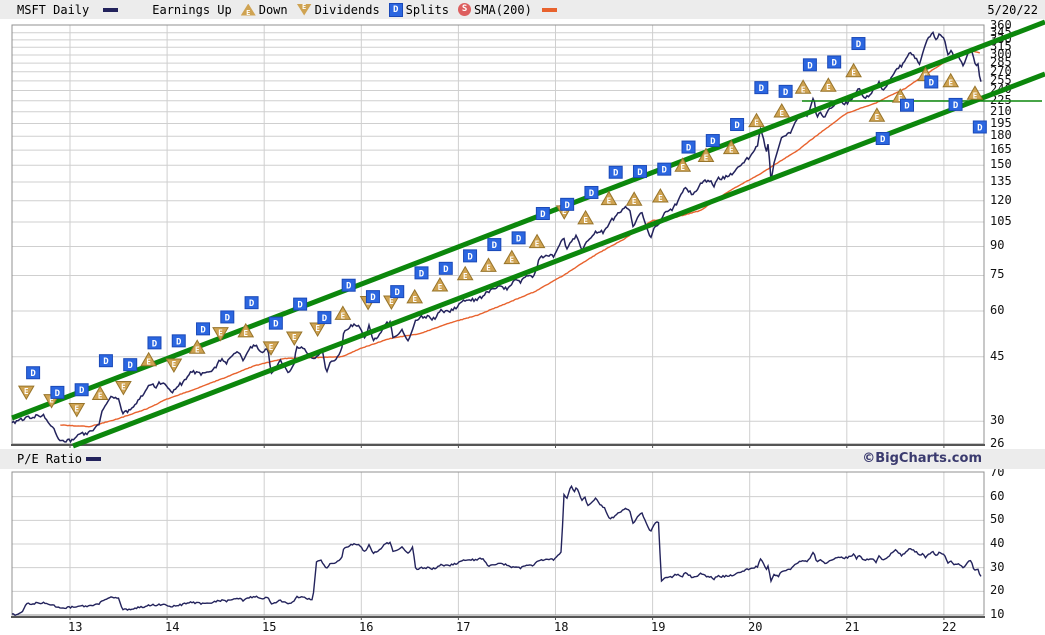 The width and height of the screenshot is (1045, 635). I want to click on legend-dividends-label: Dividends, so click(347, 9).